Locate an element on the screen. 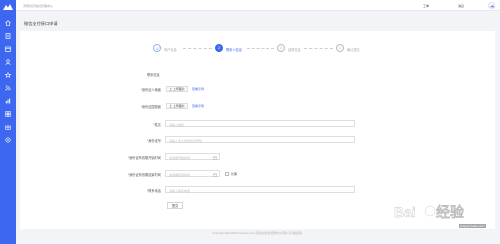 The height and width of the screenshot is (244, 500). gift-icon is located at coordinates (8, 127).